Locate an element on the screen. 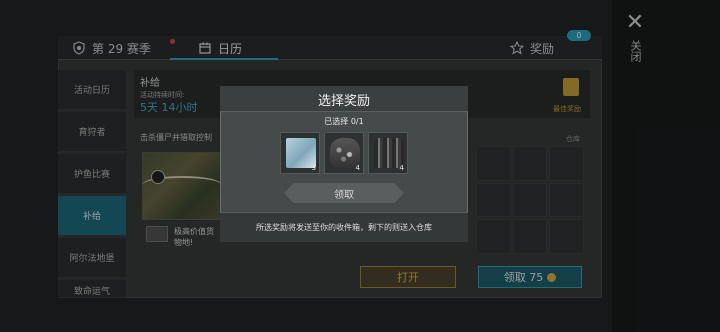 Image resolution: width=720 pixels, height=332 pixels. modal-note: 所选奖励将发送至你的收件箱，剩下的则送入仓库 is located at coordinates (344, 227).